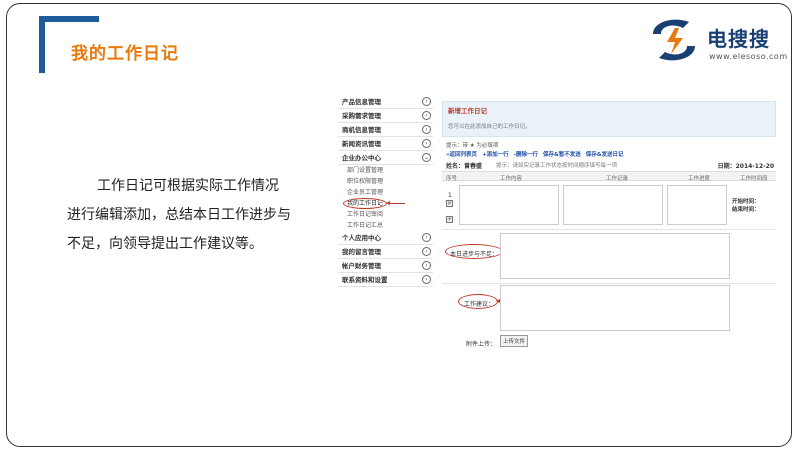 The width and height of the screenshot is (798, 450). Describe the element at coordinates (495, 154) in the screenshot. I see `add-row-link: +添加一行` at that location.